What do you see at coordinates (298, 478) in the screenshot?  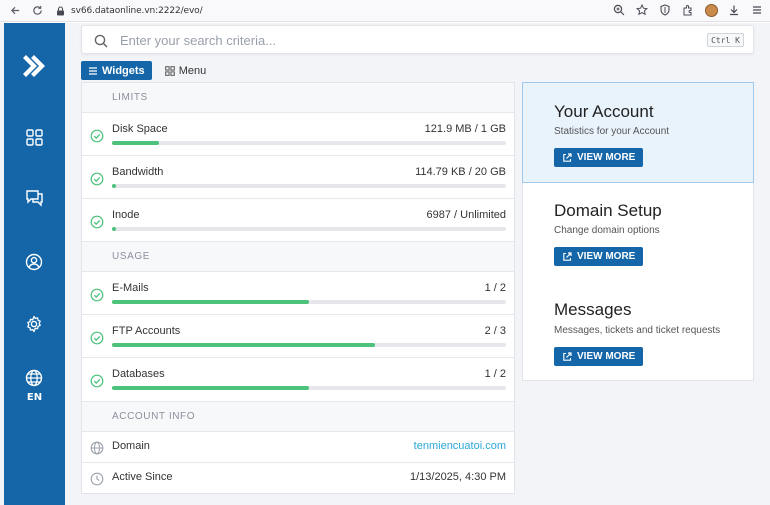 I see `info-row-active-since: Active Since 1/13/2025, 4:30 PM` at bounding box center [298, 478].